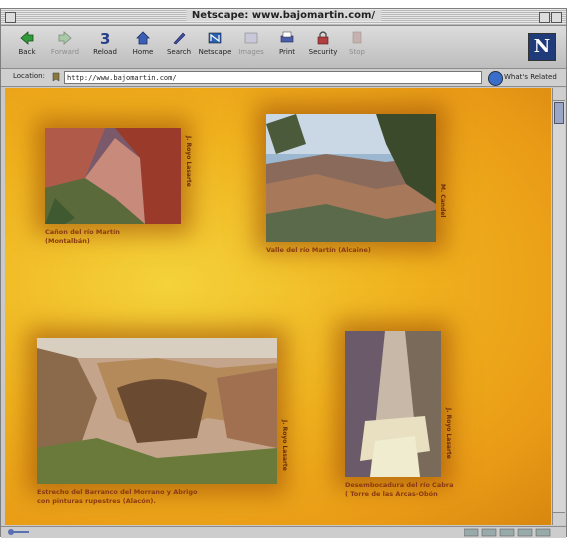 The height and width of the screenshot is (538, 567). Describe the element at coordinates (67, 241) in the screenshot. I see `photo-1-caption-line-2: (Montalbán)` at that location.